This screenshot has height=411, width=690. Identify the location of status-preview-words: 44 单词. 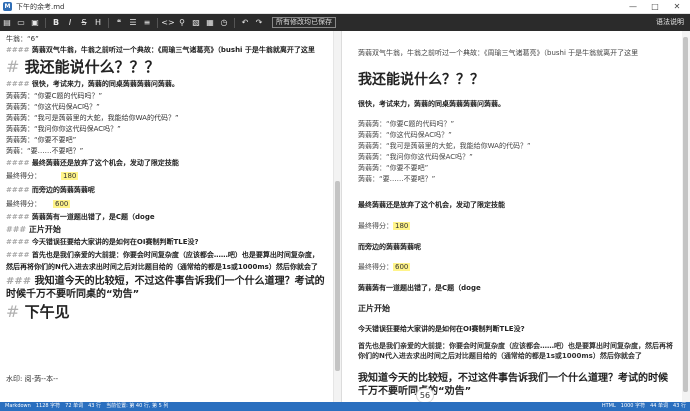
(659, 406).